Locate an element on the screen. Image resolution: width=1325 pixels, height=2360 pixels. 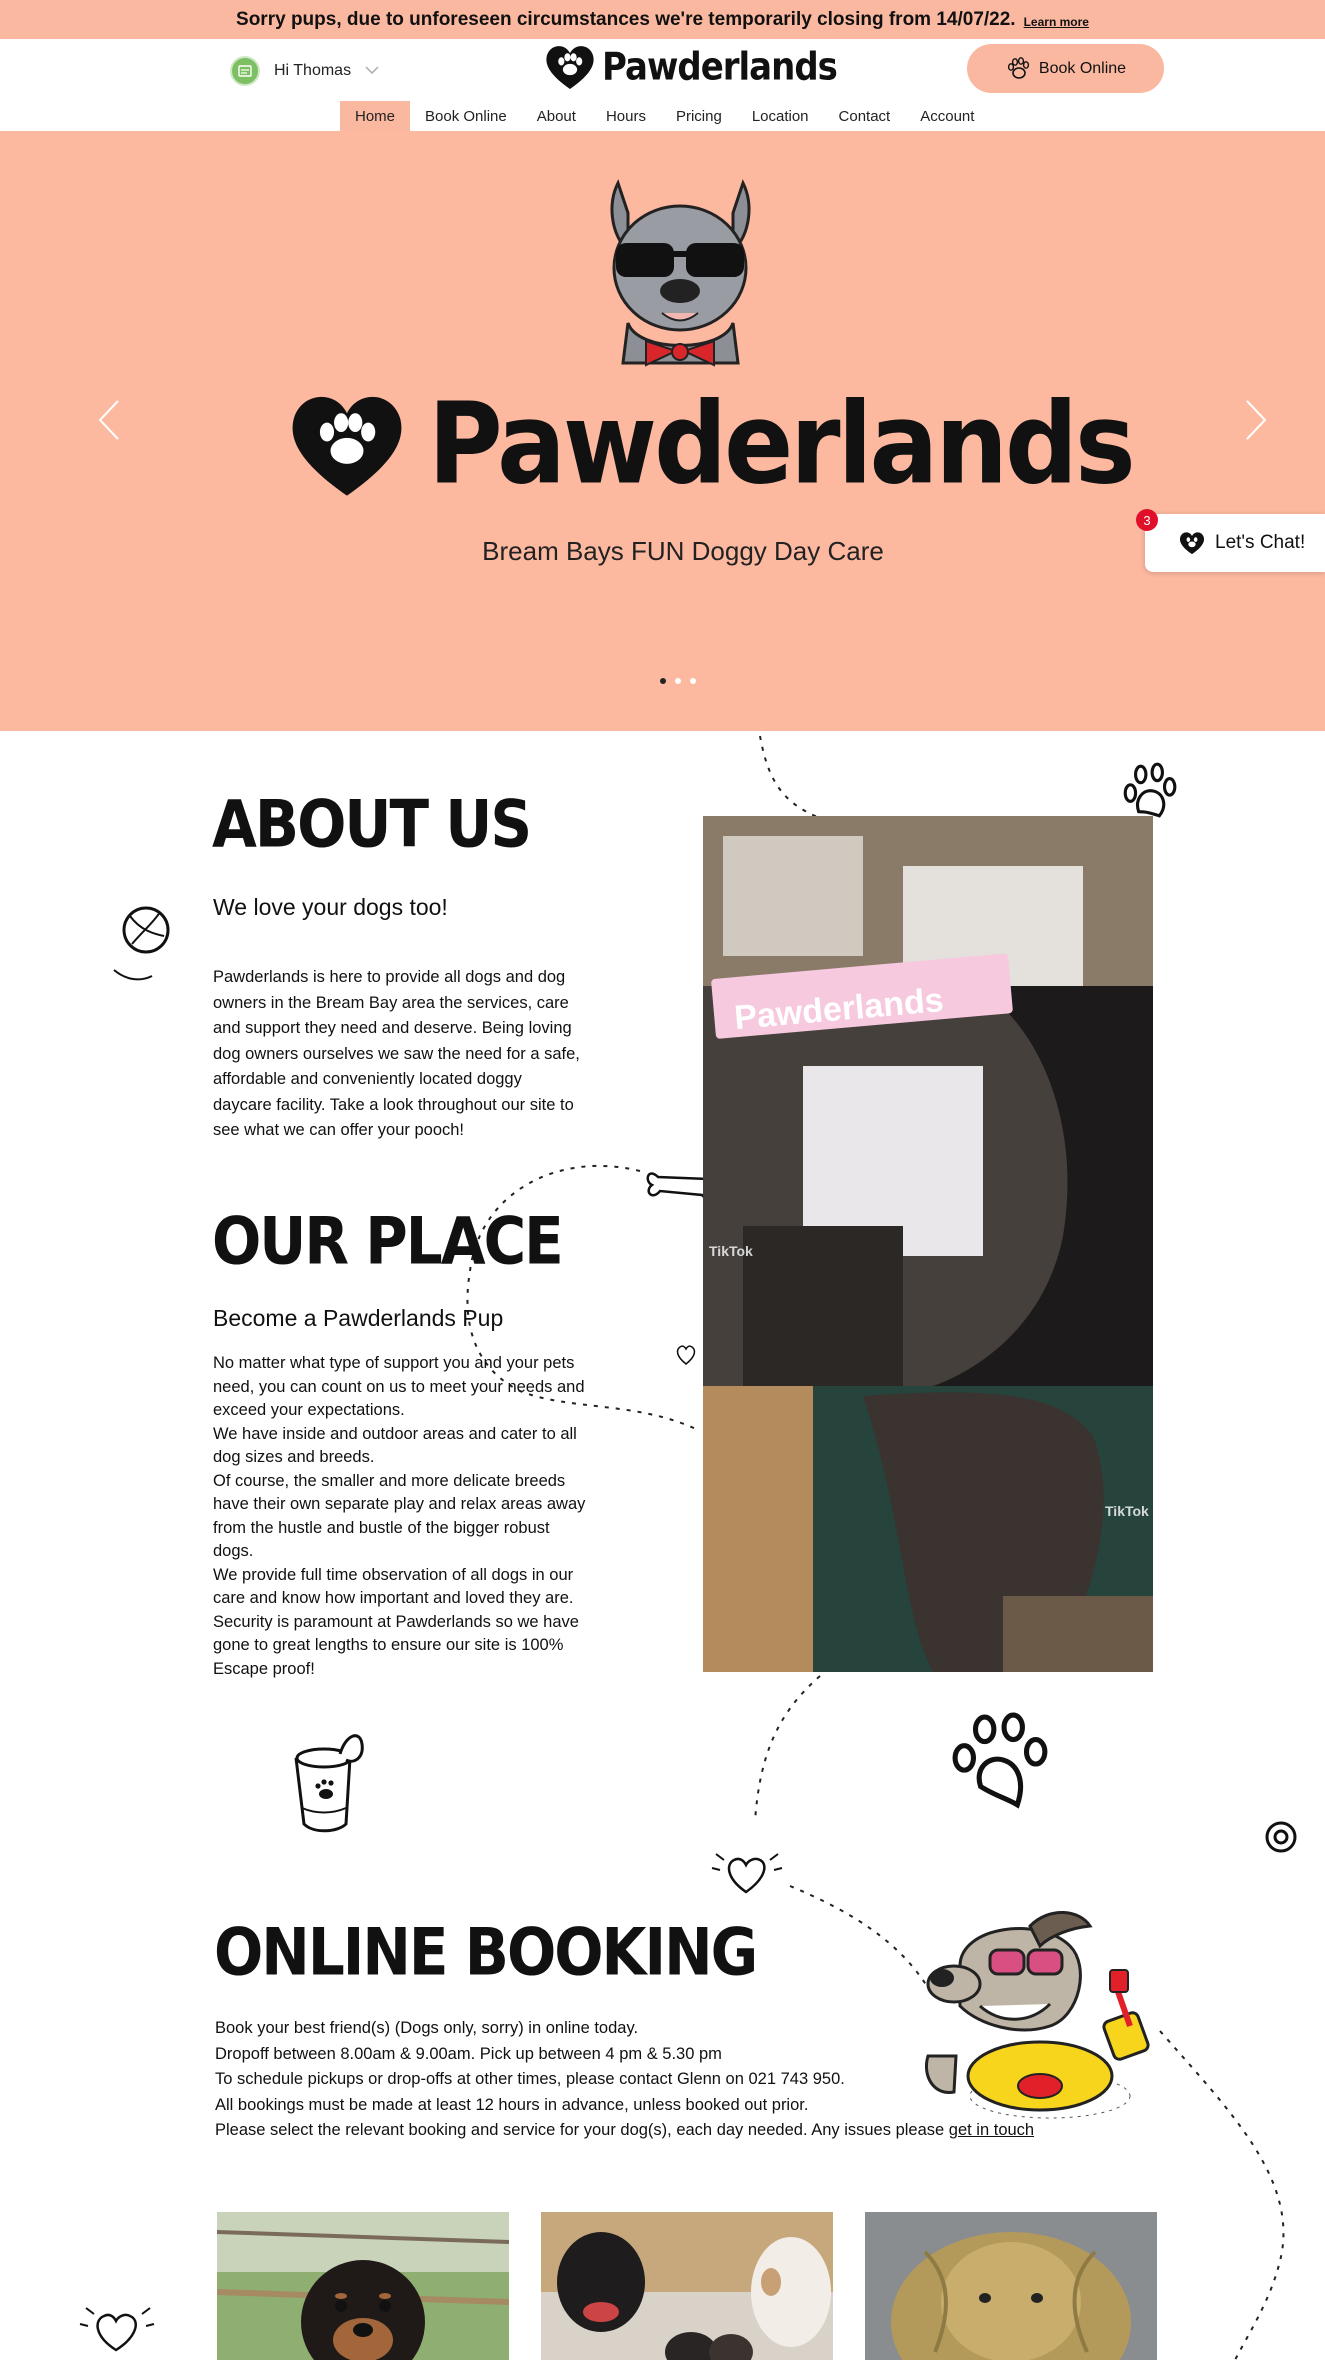
booking-heading: ONLINE BOOKING is located at coordinates (486, 1952).